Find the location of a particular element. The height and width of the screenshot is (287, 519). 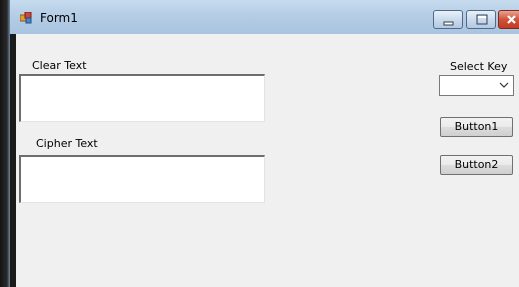

window-border is located at coordinates (5, 143).